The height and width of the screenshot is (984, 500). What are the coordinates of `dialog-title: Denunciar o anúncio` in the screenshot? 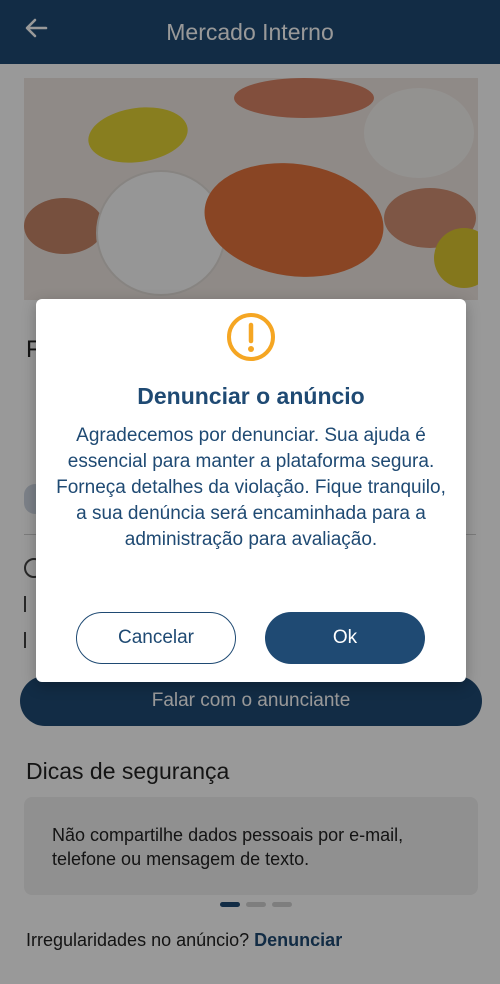 It's located at (251, 396).